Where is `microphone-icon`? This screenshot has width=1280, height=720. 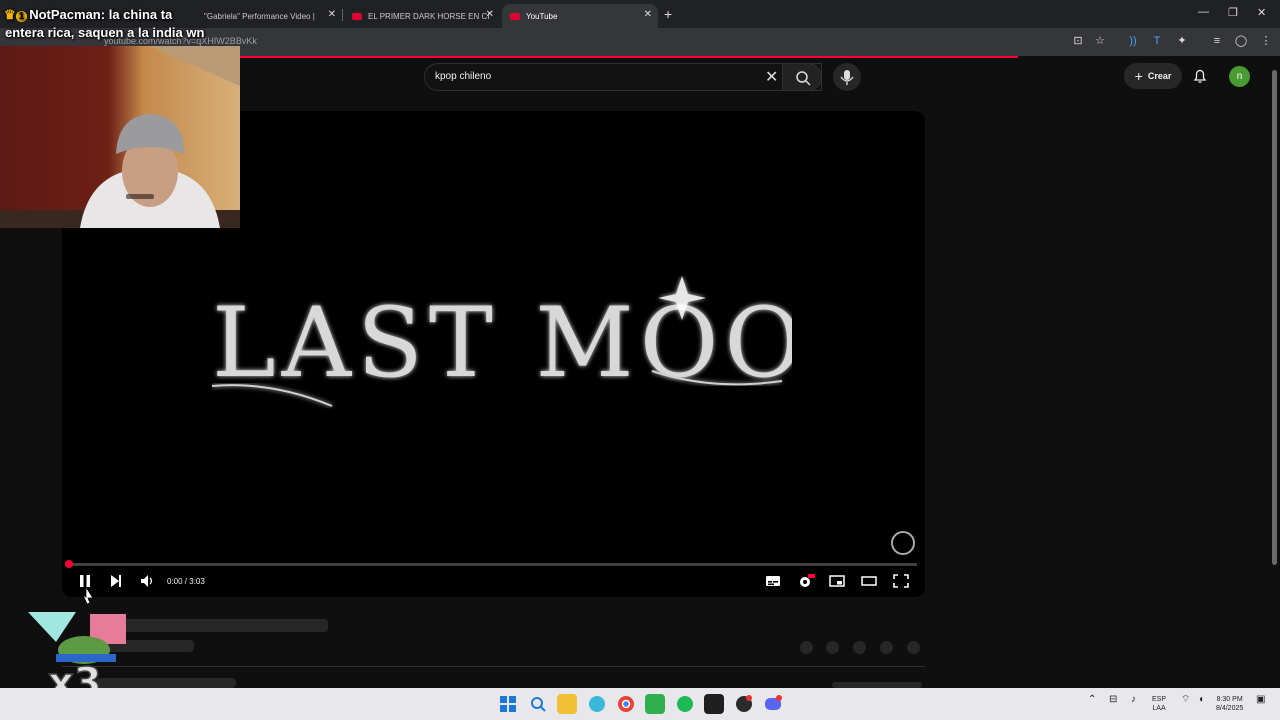
microphone-icon is located at coordinates (847, 77).